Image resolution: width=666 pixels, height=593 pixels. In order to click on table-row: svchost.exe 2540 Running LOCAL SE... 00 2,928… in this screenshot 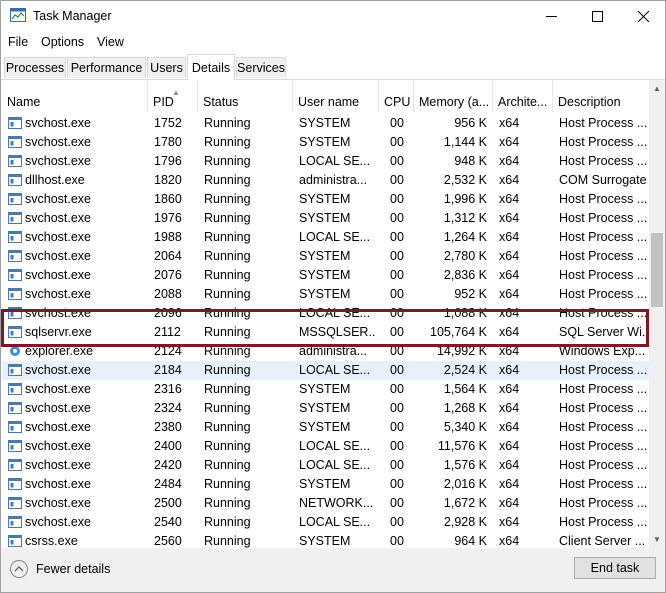, I will do `click(325, 522)`.